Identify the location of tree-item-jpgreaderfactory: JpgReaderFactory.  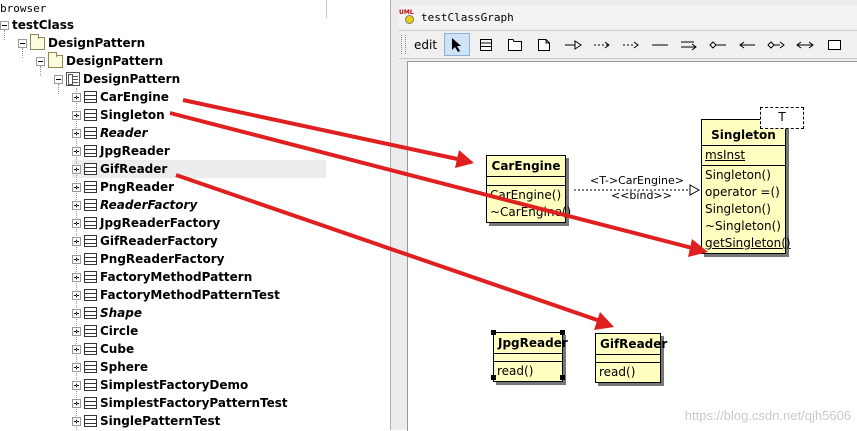
(146, 223).